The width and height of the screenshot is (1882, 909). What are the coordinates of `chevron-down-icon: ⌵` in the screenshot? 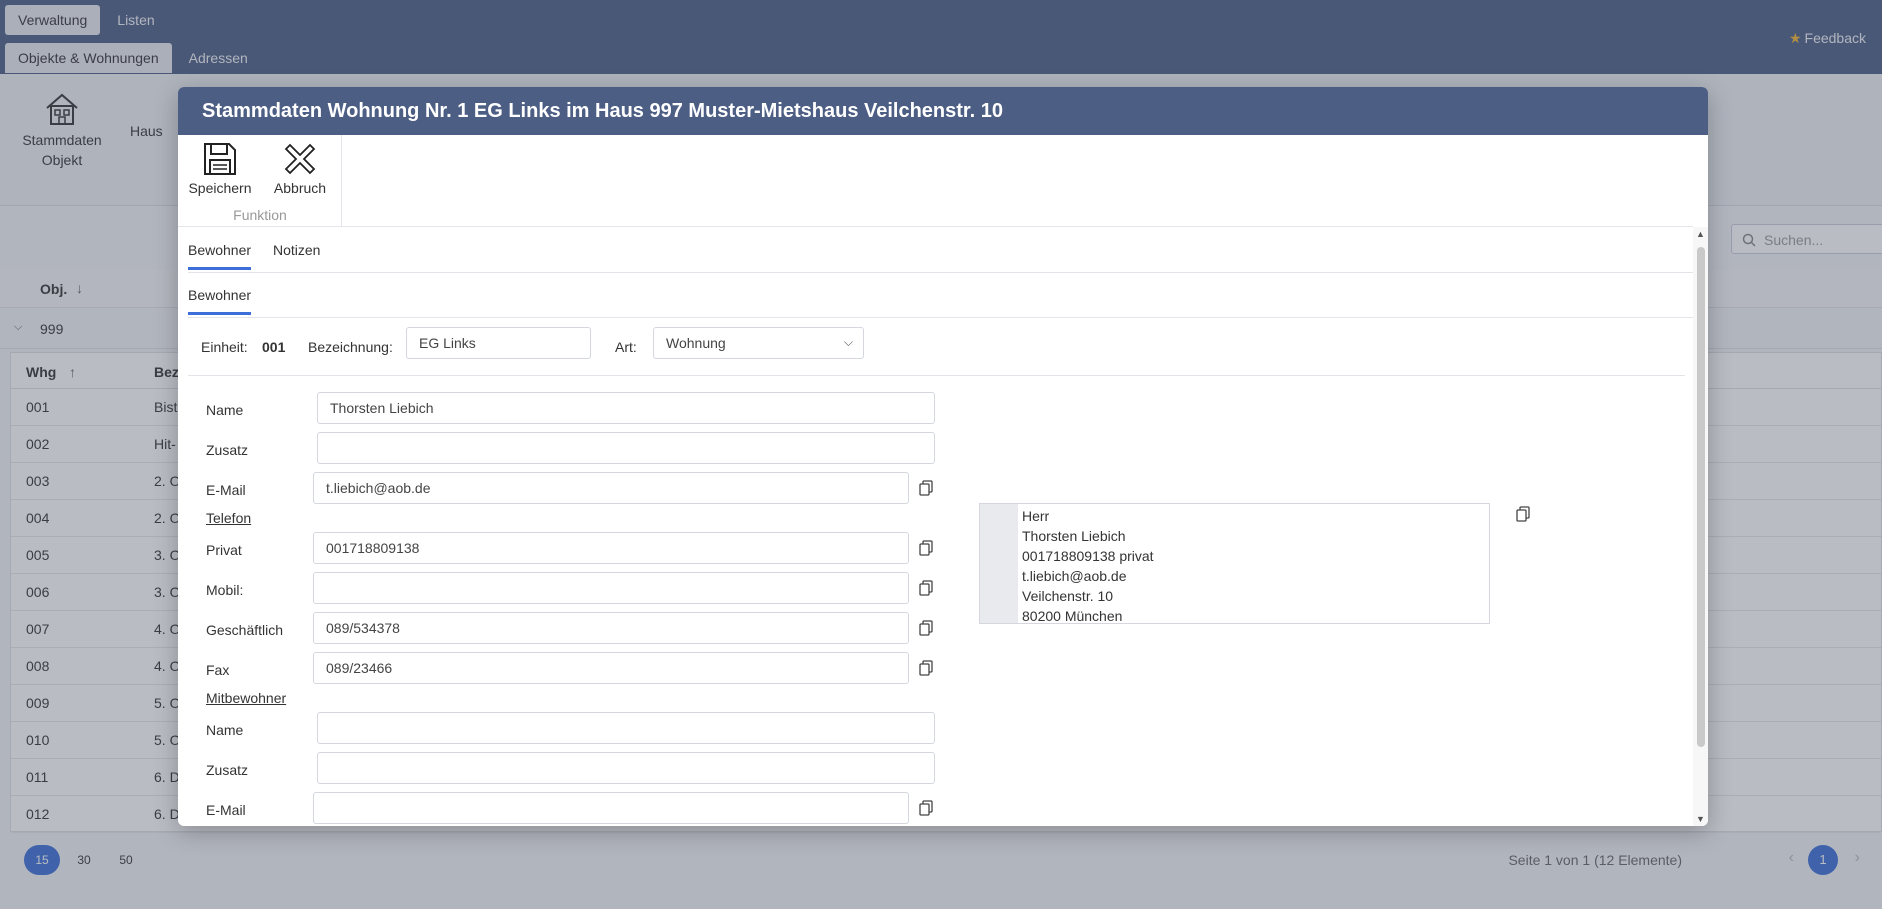 It's located at (848, 342).